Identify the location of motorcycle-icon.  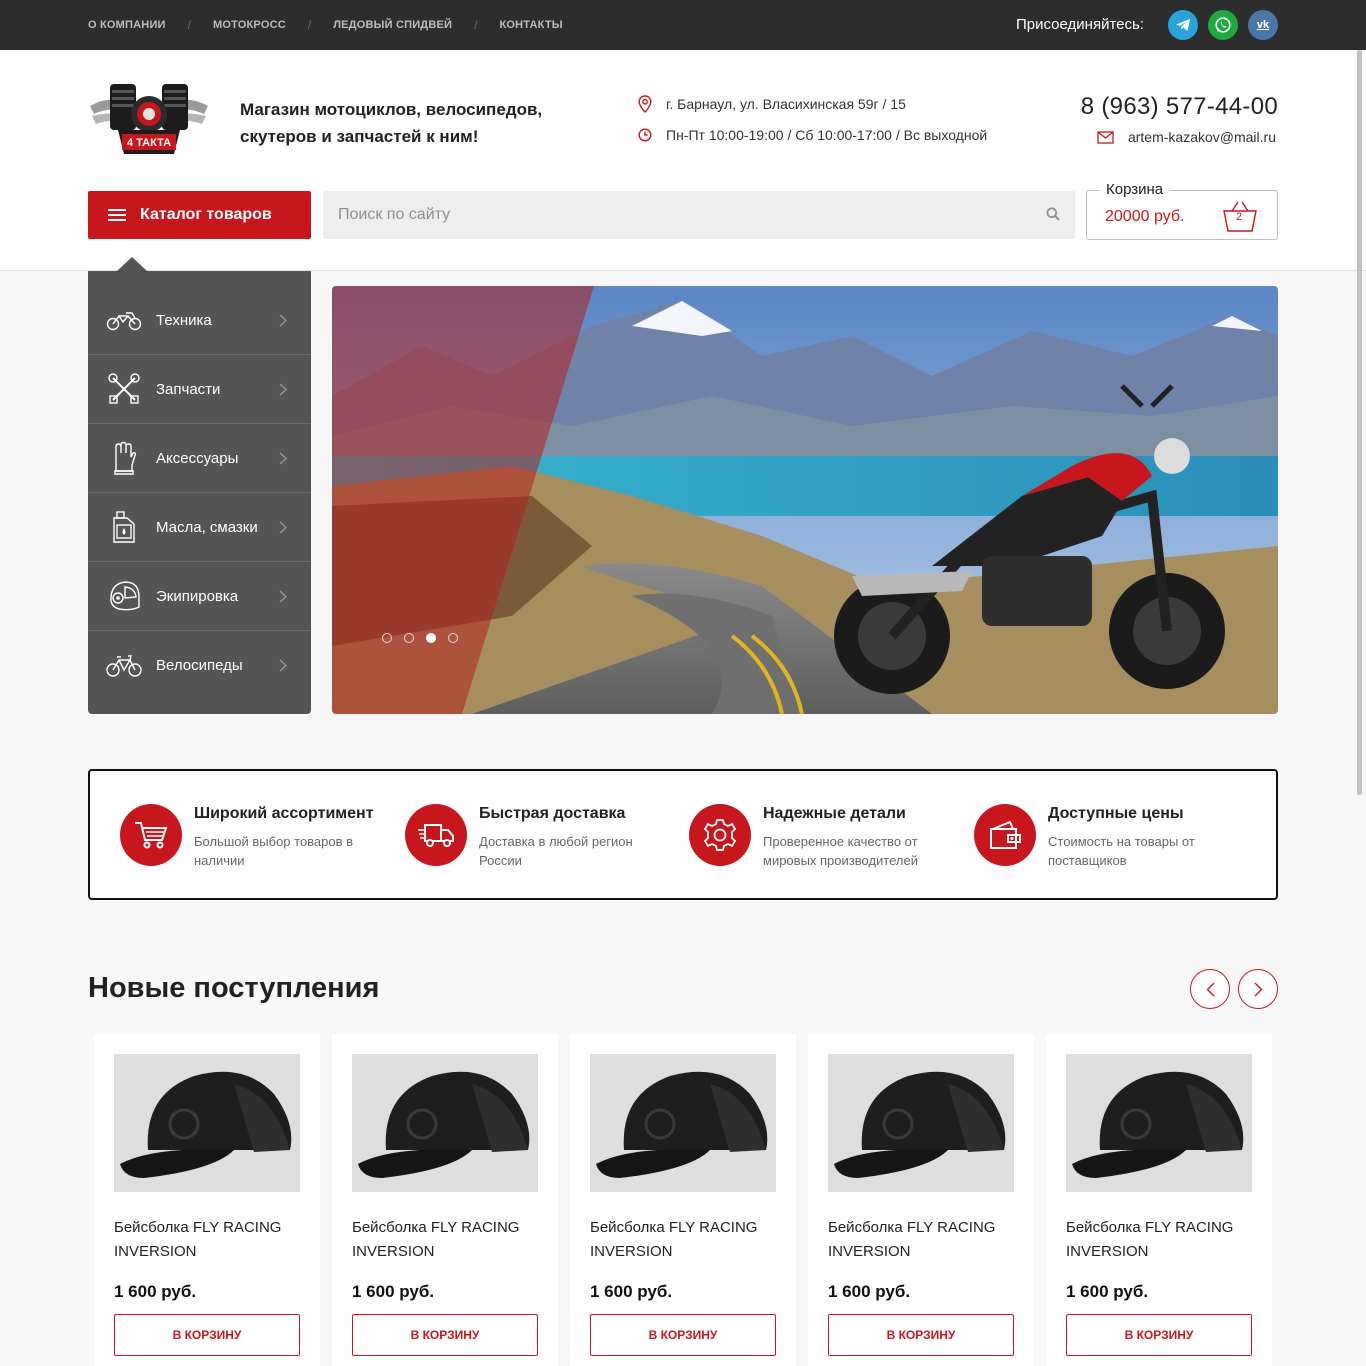
(124, 320).